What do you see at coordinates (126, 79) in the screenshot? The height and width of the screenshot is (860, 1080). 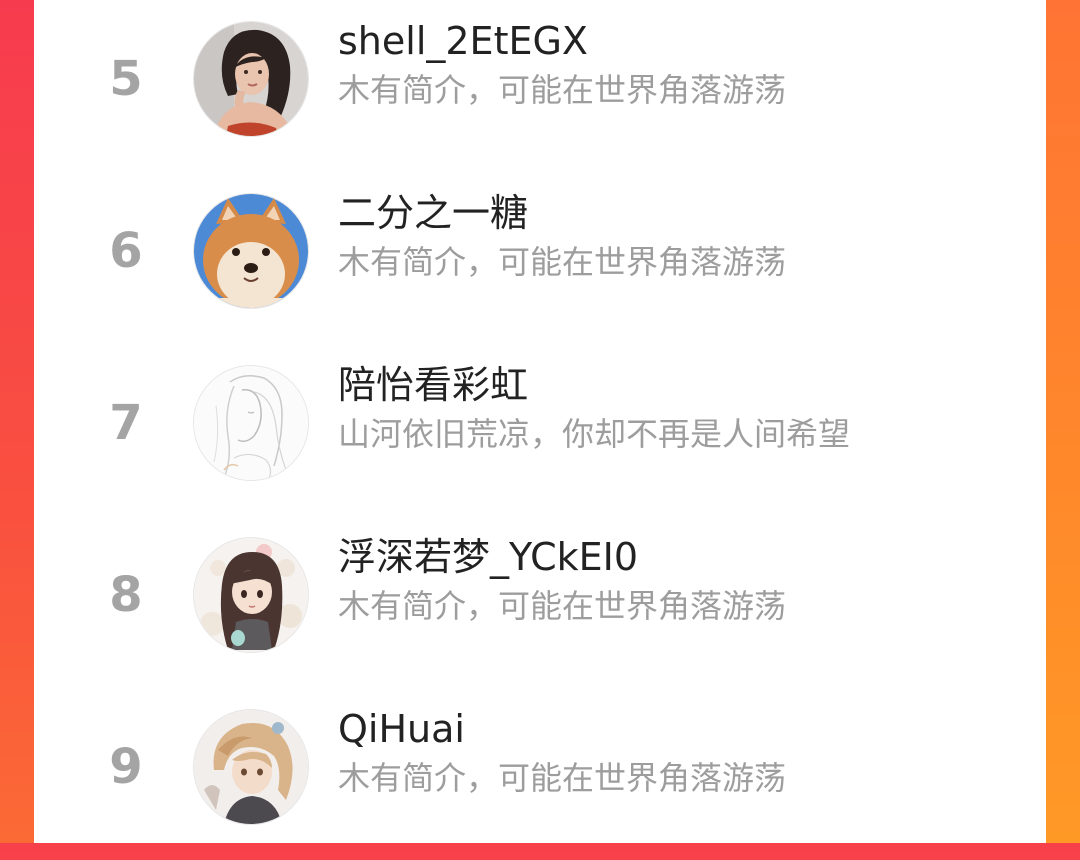 I see `rank-number: 5` at bounding box center [126, 79].